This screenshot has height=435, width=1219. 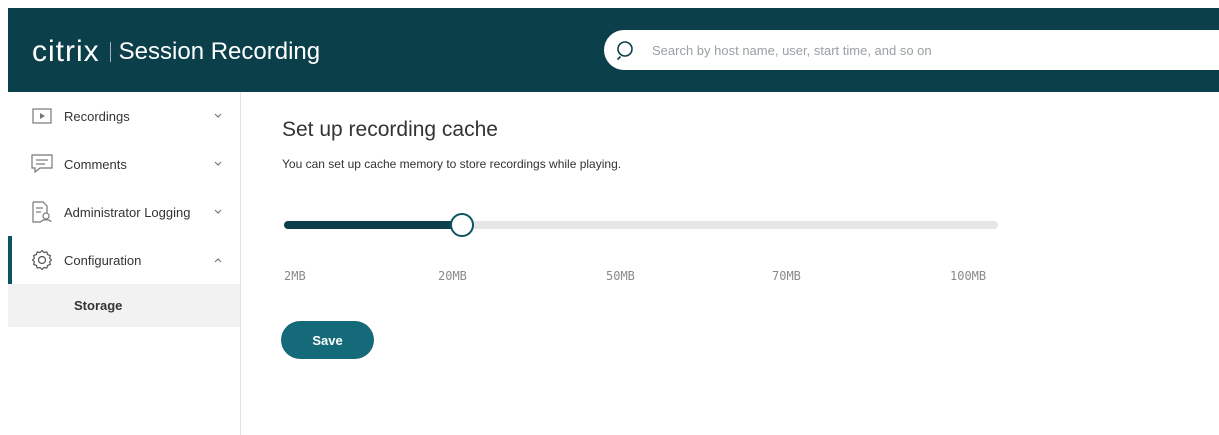 What do you see at coordinates (968, 276) in the screenshot?
I see `slider-label: 100MB` at bounding box center [968, 276].